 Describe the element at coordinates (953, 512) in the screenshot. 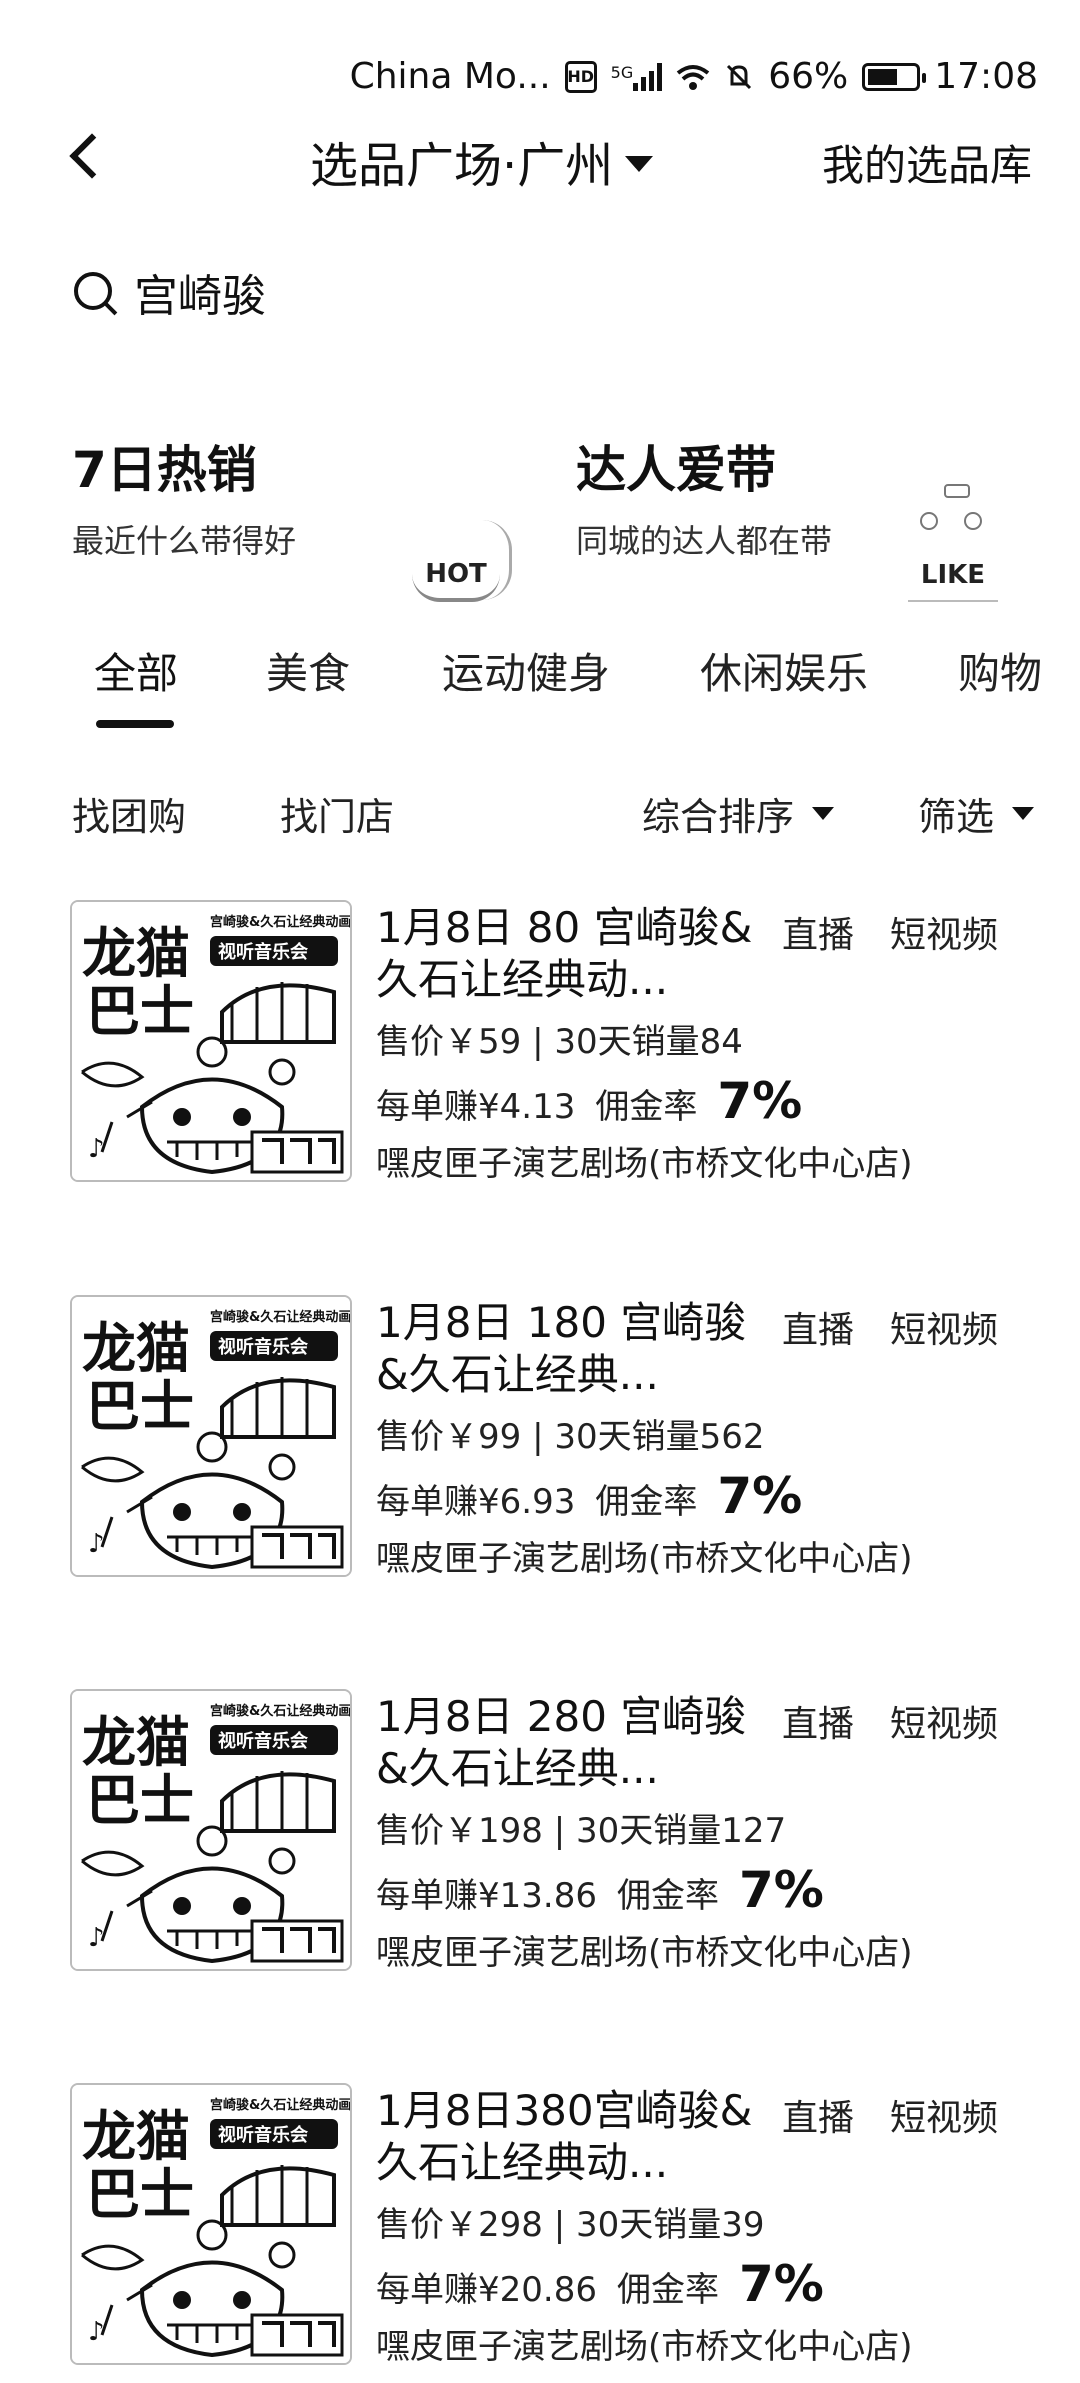

I see `like-face-icon` at that location.